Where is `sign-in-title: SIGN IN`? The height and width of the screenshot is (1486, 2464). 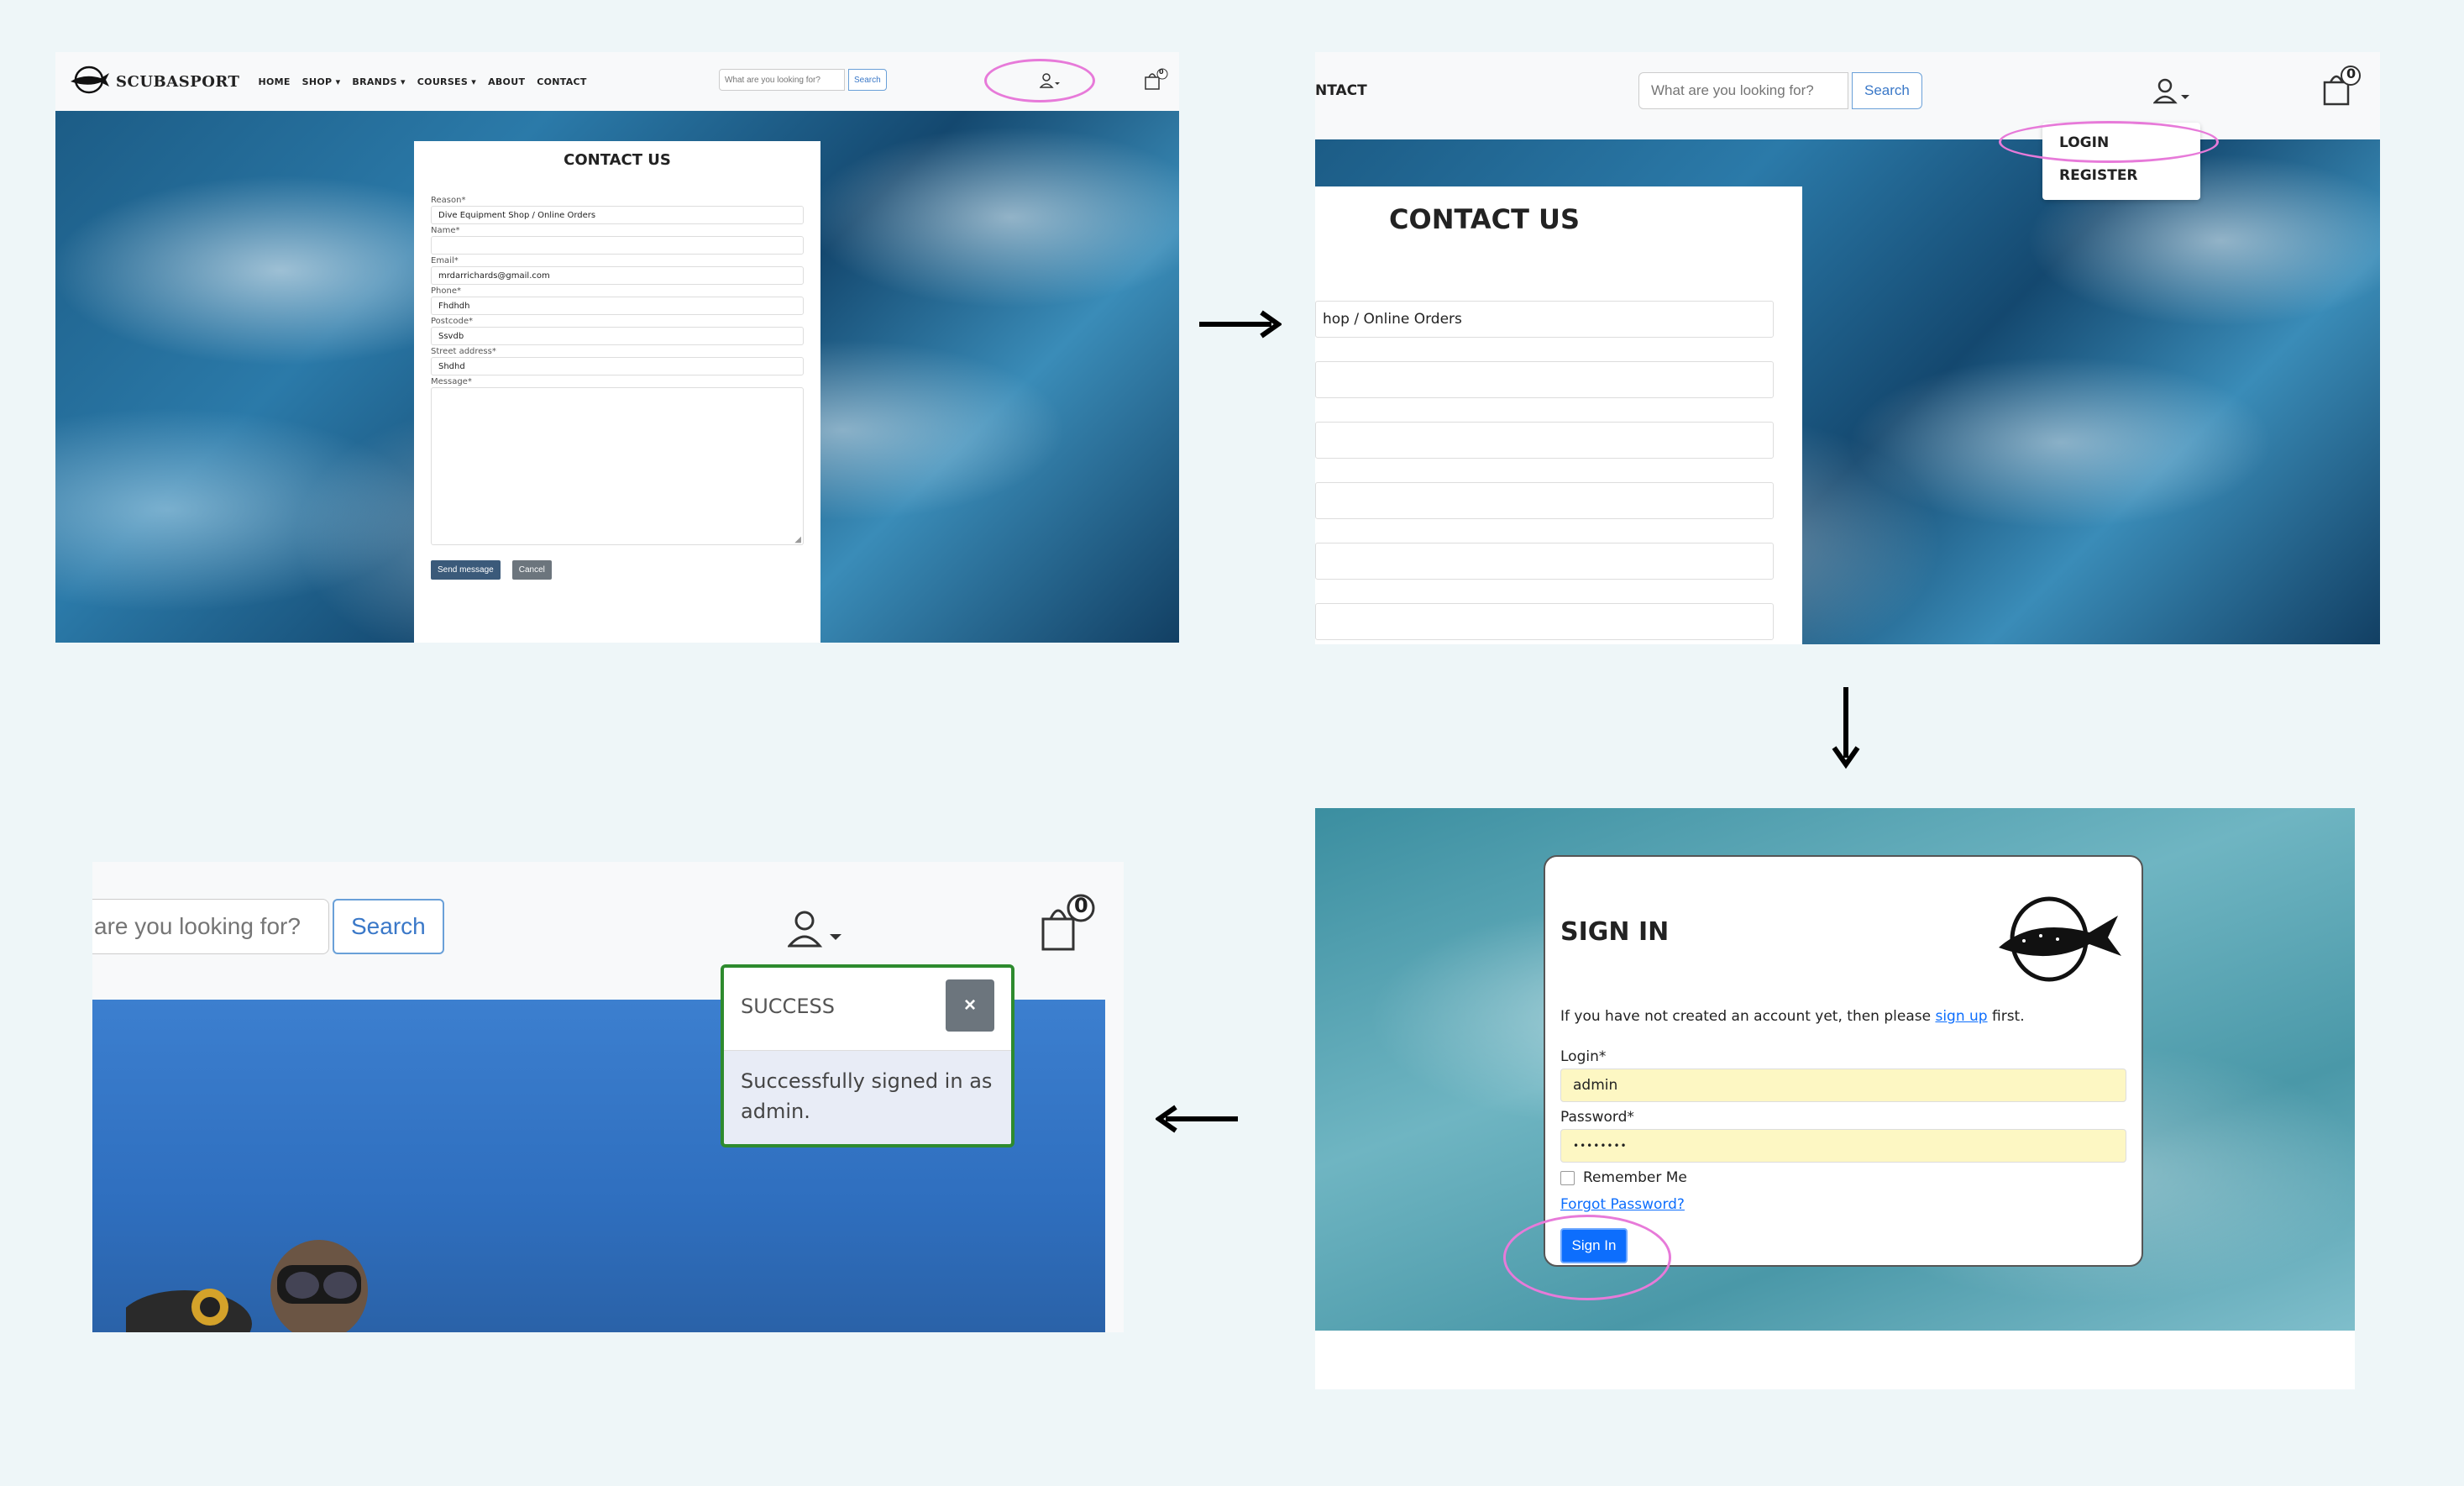 sign-in-title: SIGN IN is located at coordinates (1615, 932).